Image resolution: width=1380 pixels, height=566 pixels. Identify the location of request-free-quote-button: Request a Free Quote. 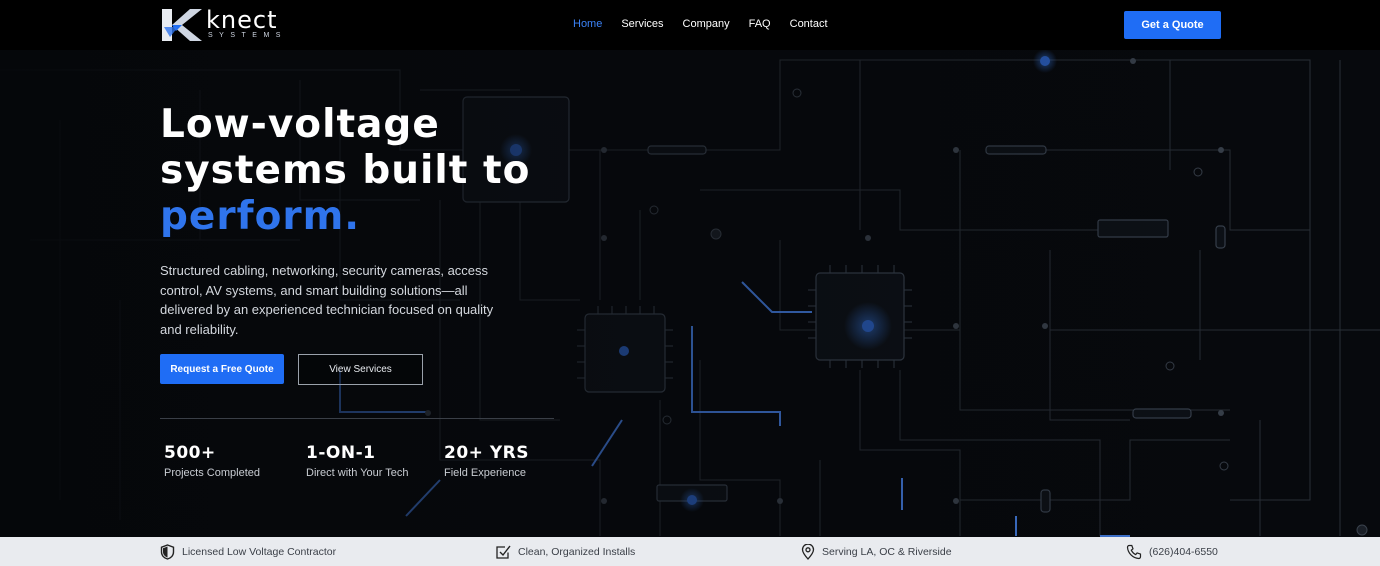
(222, 369).